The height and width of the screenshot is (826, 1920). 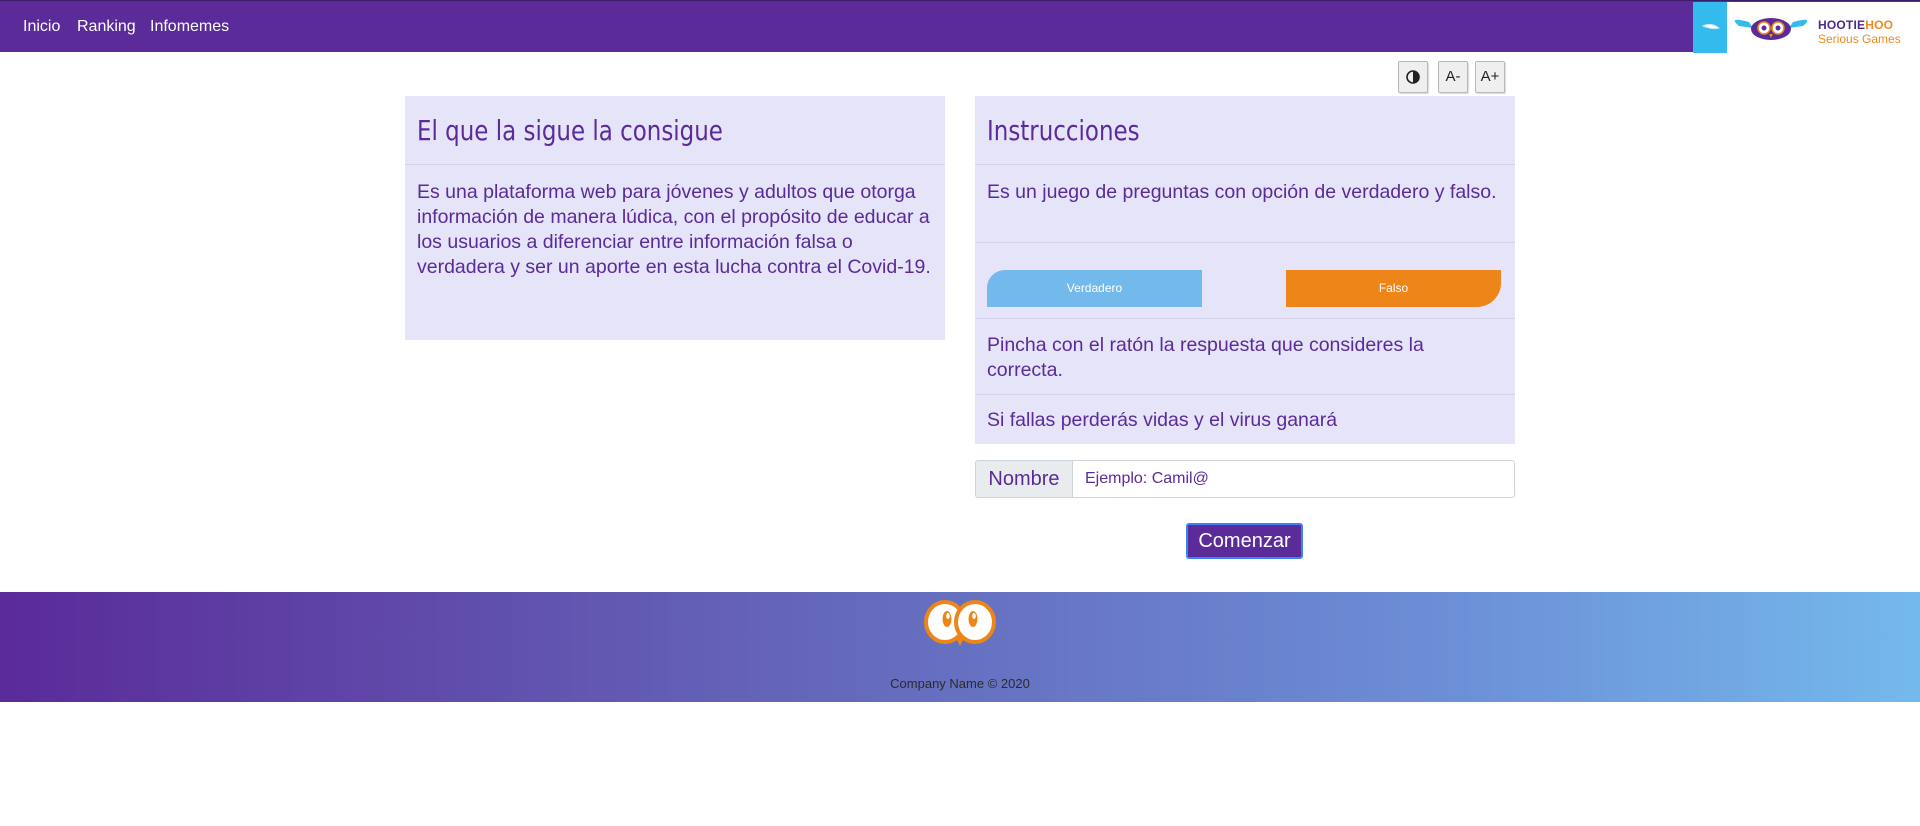 I want to click on footer: Company Name © 2020, so click(x=960, y=647).